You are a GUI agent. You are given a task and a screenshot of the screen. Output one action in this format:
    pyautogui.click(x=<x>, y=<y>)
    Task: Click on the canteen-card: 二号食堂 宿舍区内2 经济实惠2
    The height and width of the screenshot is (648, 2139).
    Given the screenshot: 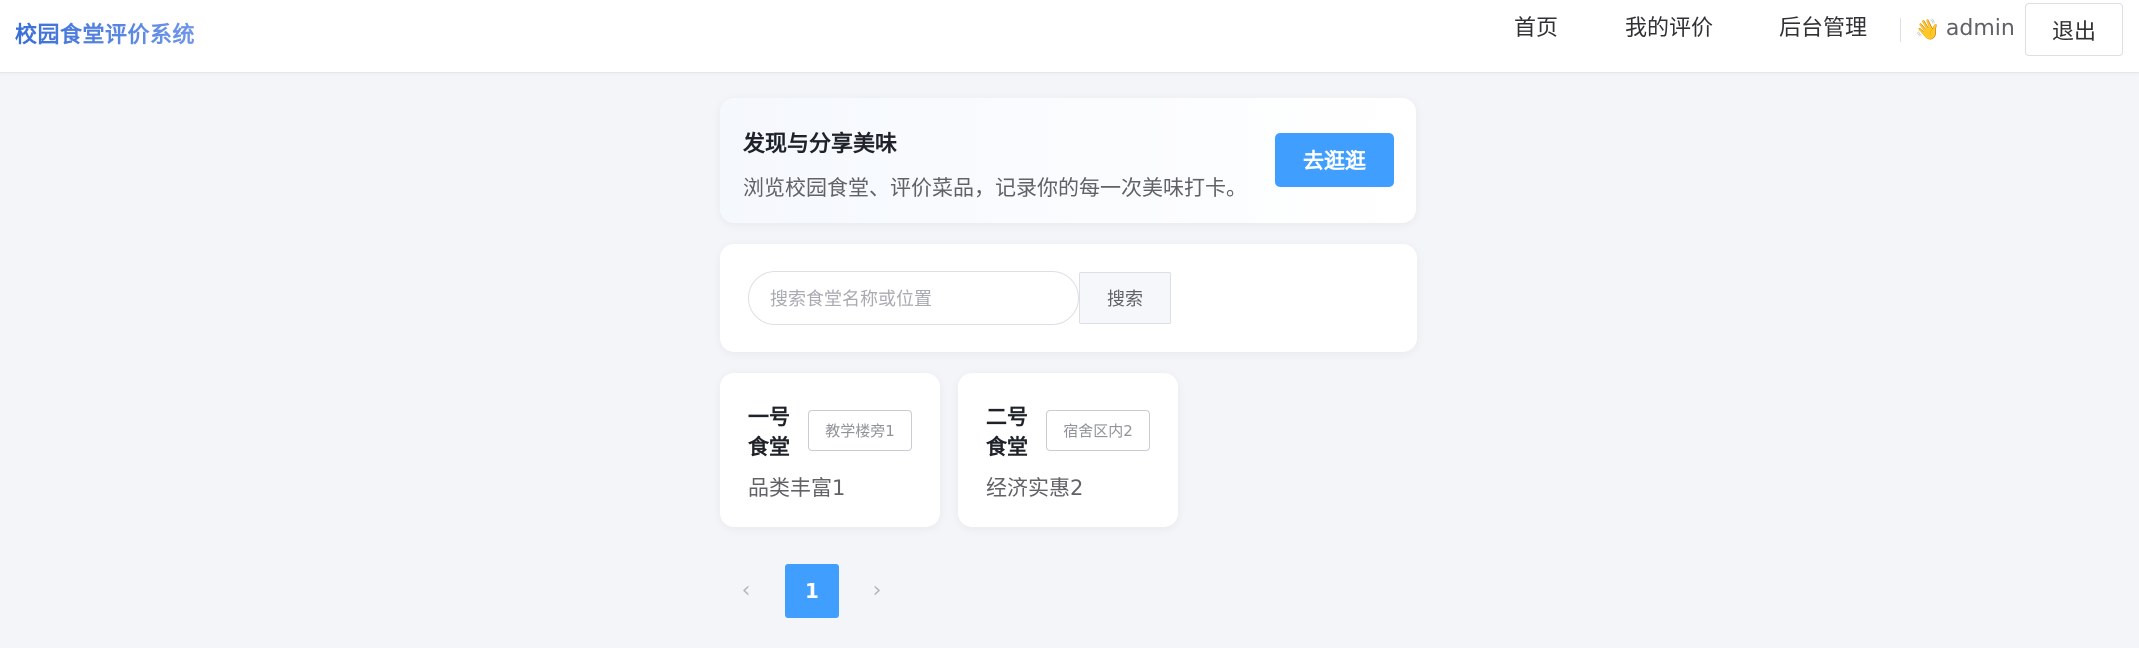 What is the action you would take?
    pyautogui.click(x=1068, y=450)
    